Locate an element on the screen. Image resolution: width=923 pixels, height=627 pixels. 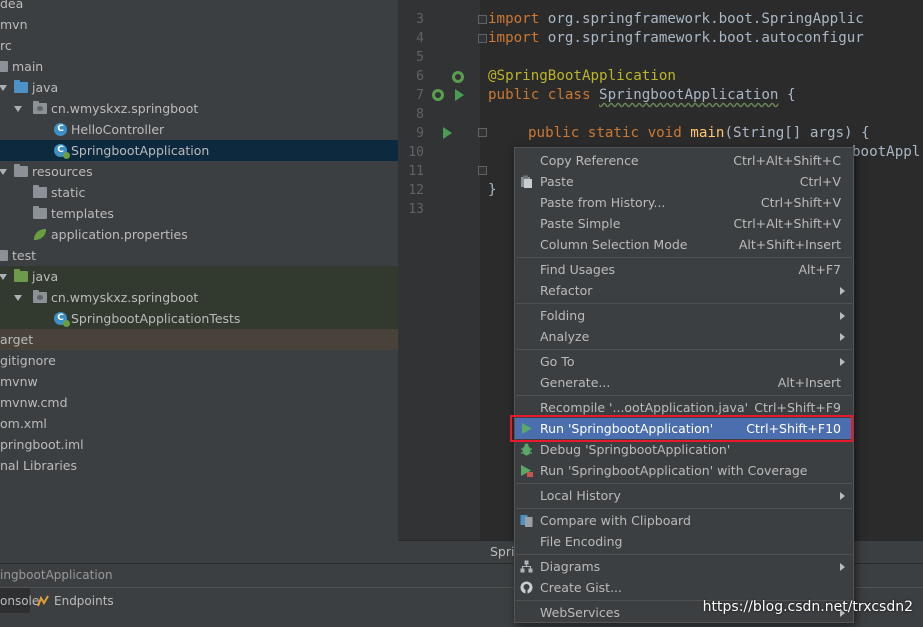
tree-item-java: java is located at coordinates (199, 87).